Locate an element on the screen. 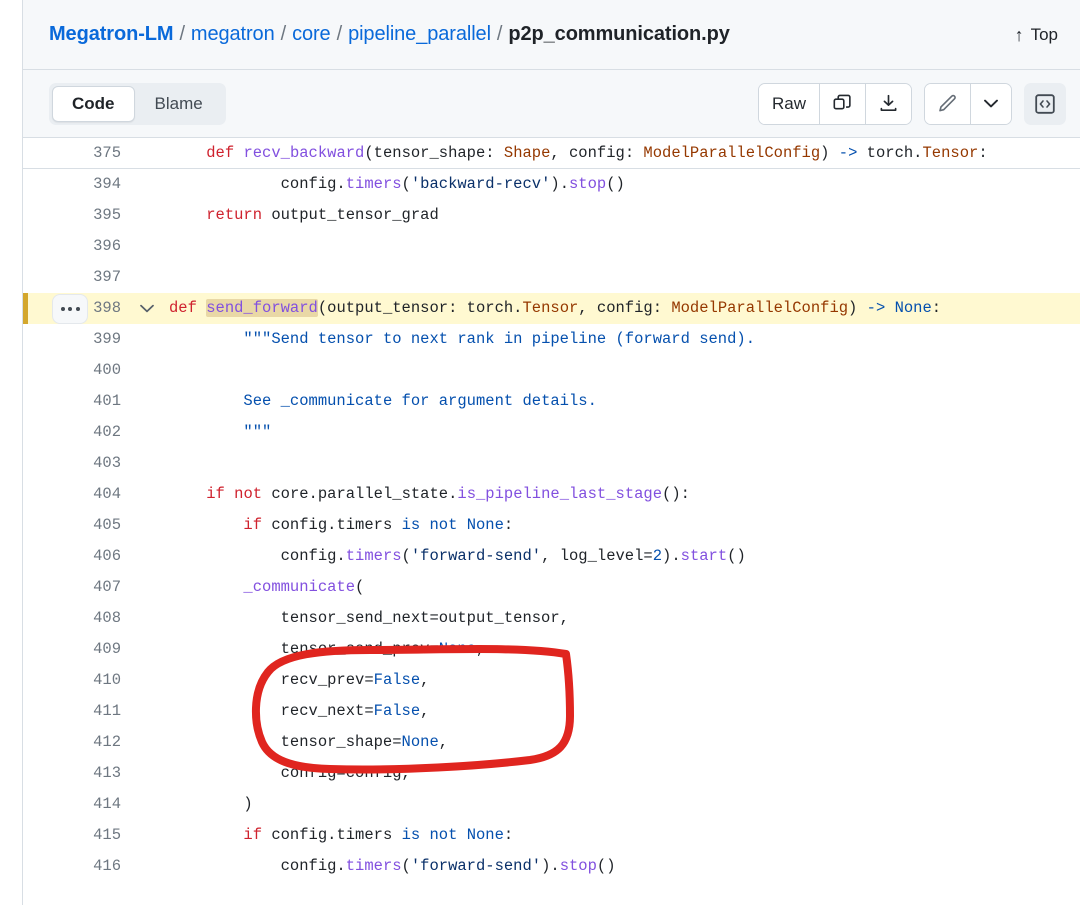 Image resolution: width=1080 pixels, height=905 pixels. edit-dropdown-button is located at coordinates (990, 103).